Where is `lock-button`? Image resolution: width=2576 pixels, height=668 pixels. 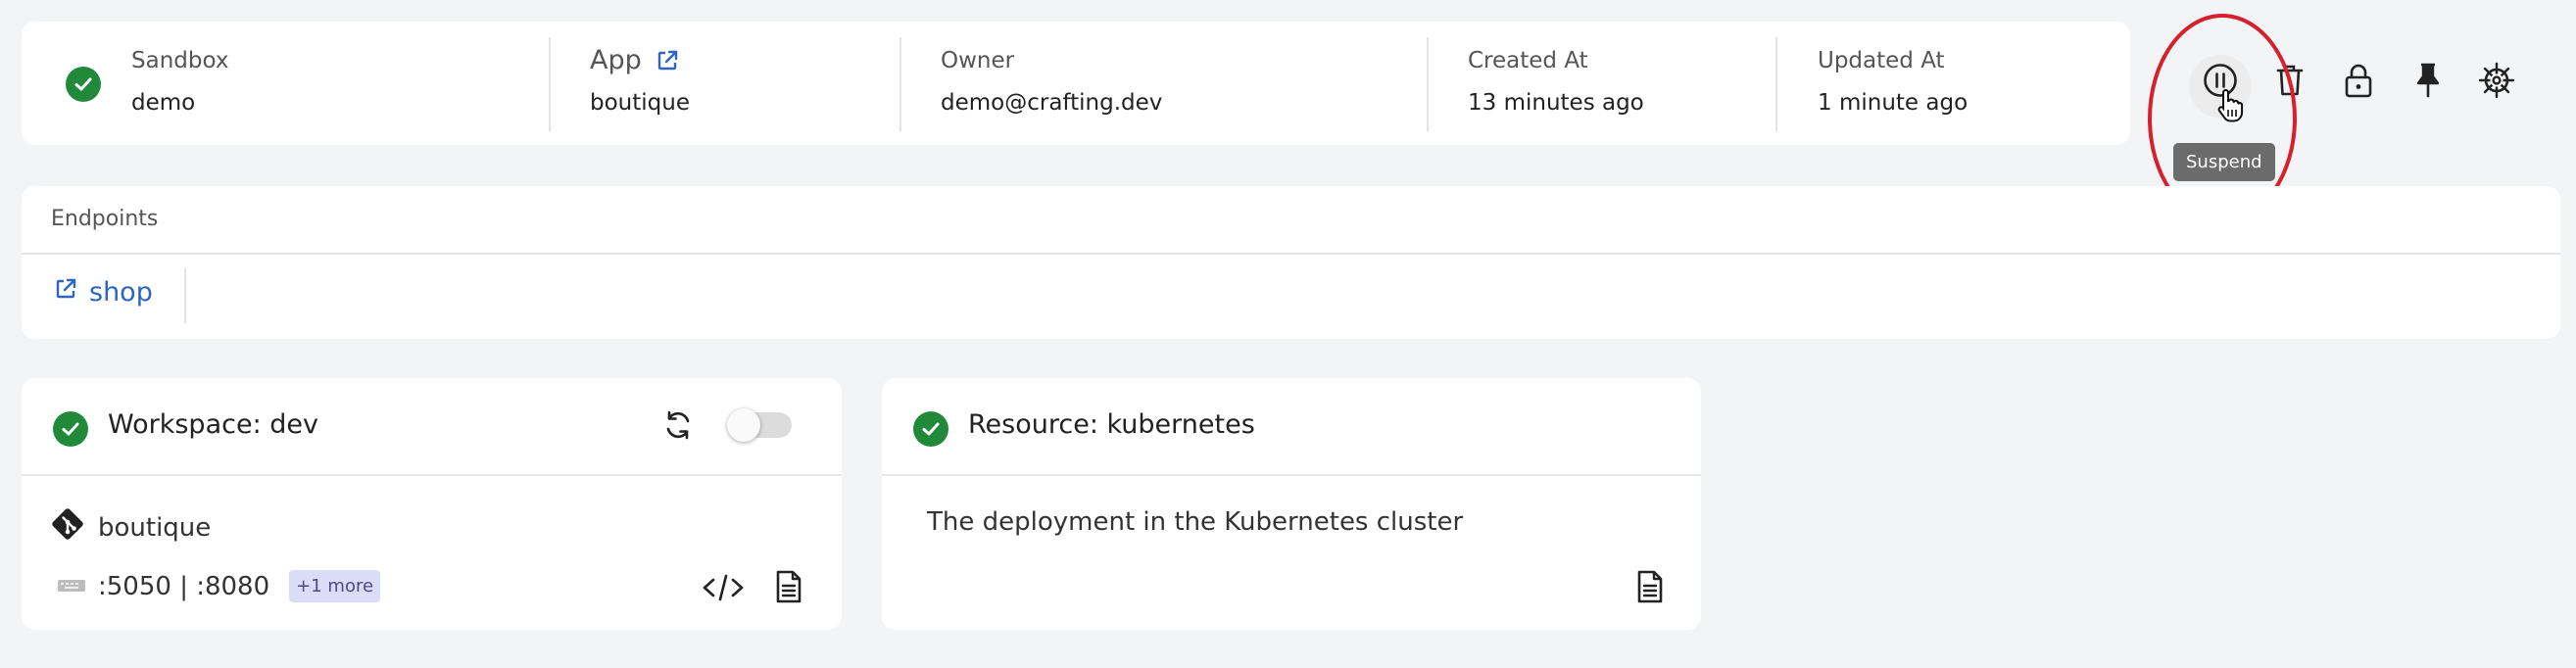
lock-button is located at coordinates (2358, 82).